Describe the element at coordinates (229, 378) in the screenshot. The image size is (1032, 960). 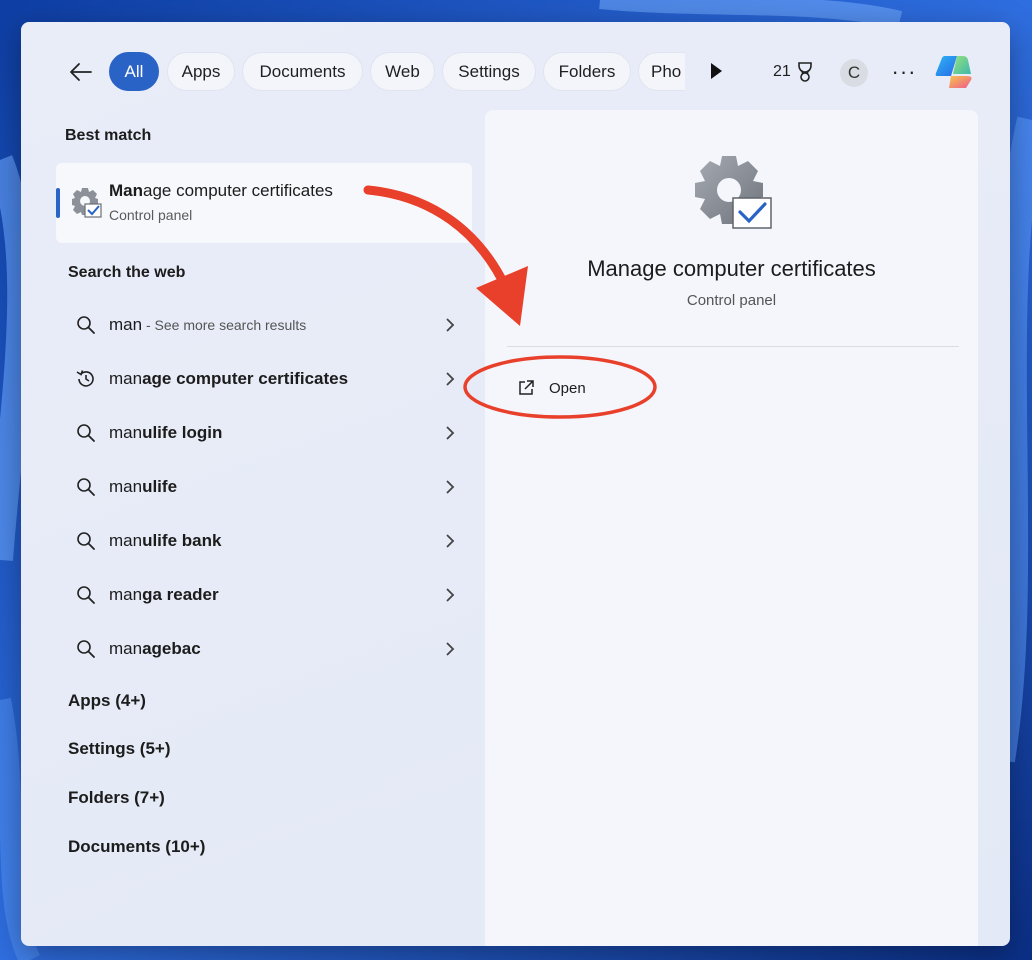
I see `web-result-text: manage computer certificates` at that location.